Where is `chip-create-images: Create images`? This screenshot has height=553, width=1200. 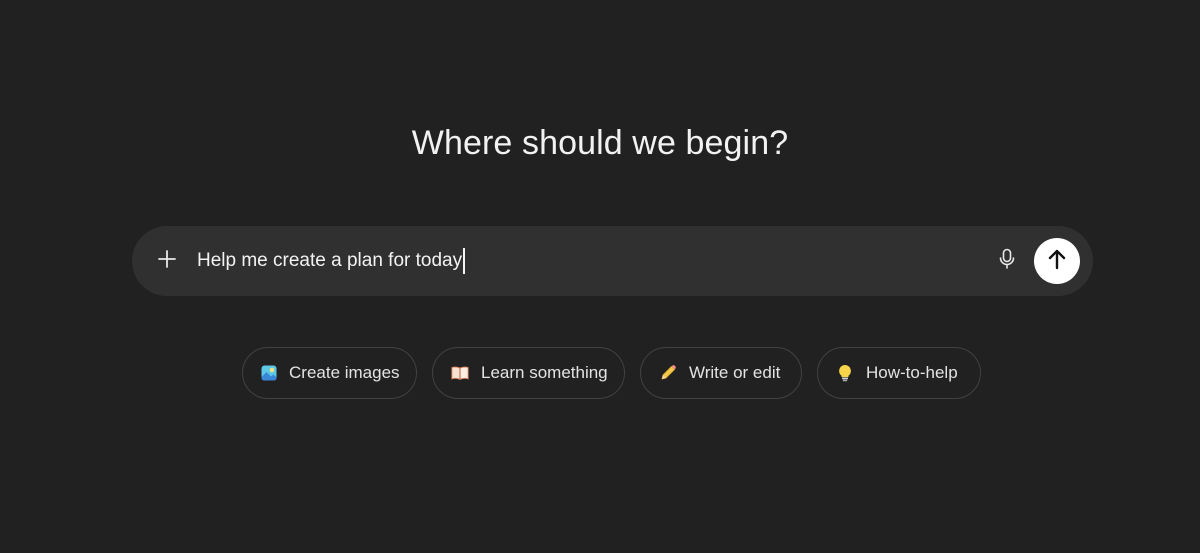
chip-create-images: Create images is located at coordinates (329, 373).